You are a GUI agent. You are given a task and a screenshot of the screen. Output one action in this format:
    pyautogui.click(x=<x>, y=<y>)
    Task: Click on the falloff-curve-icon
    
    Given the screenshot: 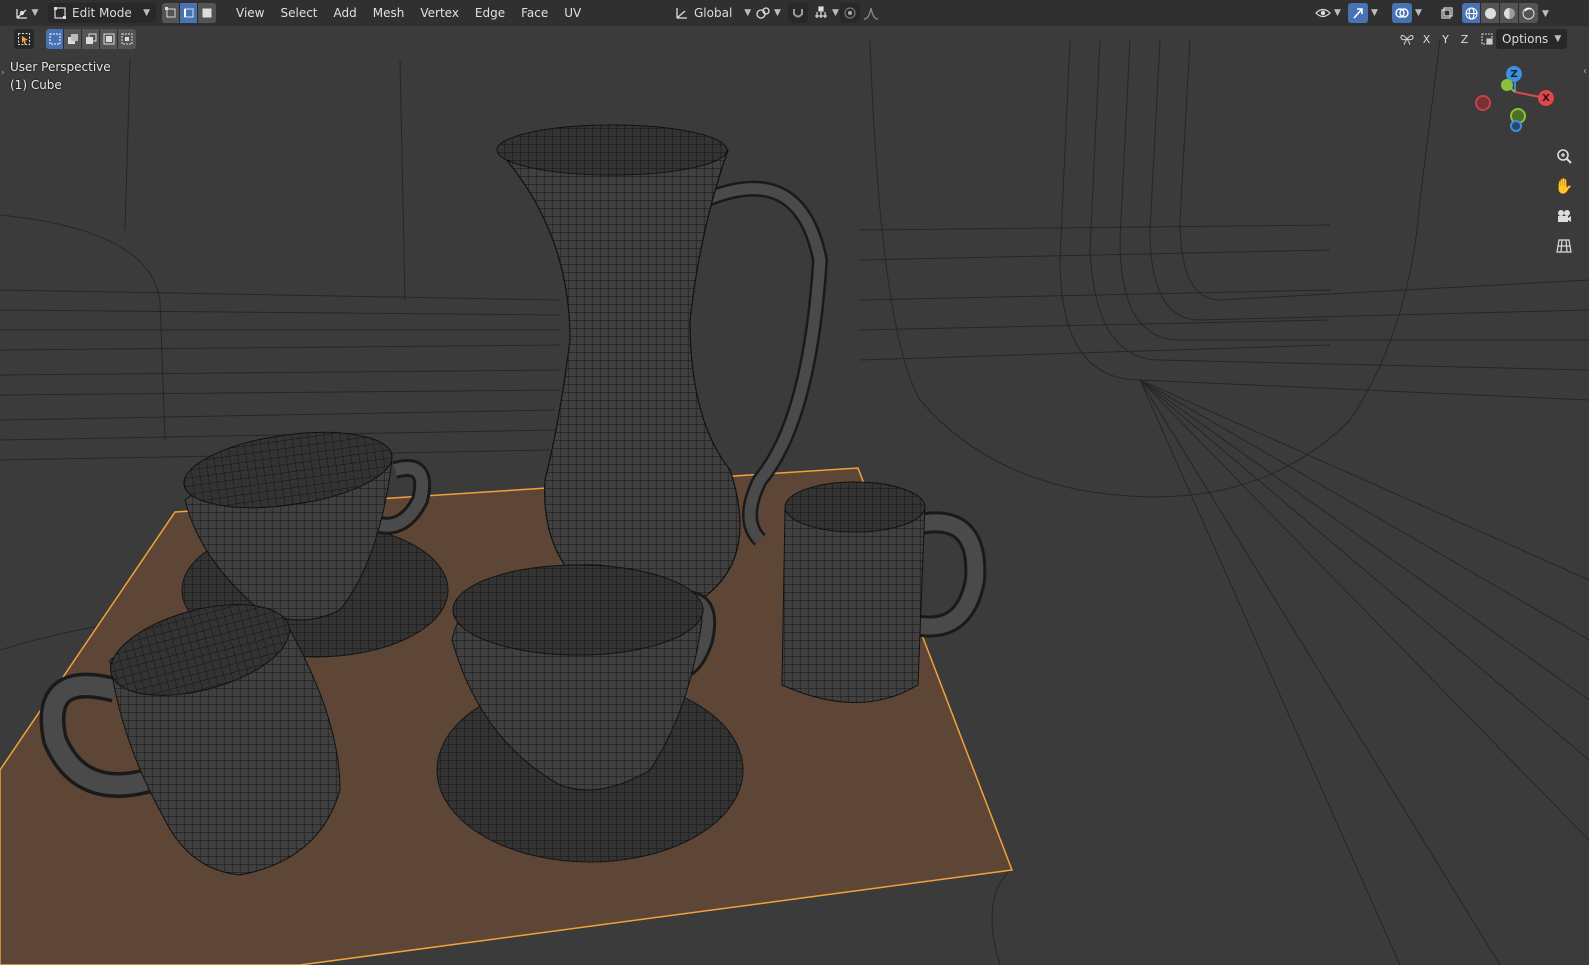 What is the action you would take?
    pyautogui.click(x=871, y=13)
    